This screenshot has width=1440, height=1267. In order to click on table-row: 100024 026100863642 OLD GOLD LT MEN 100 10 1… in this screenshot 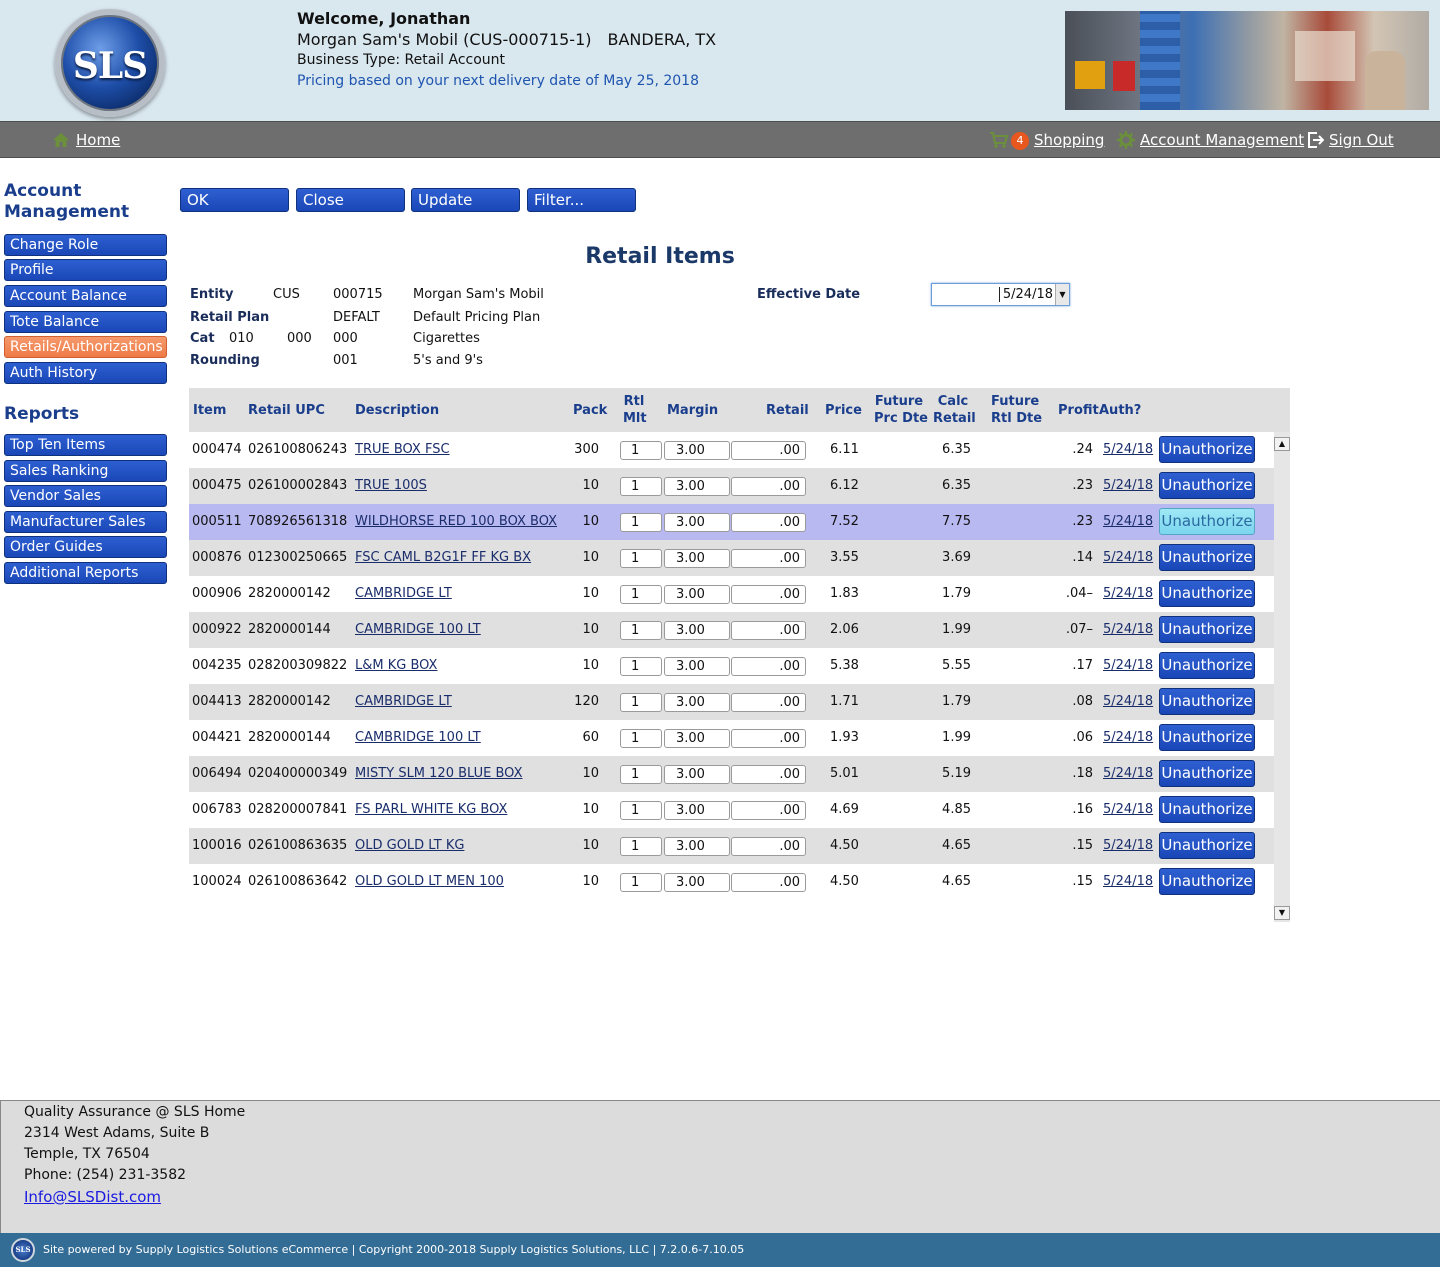, I will do `click(731, 882)`.